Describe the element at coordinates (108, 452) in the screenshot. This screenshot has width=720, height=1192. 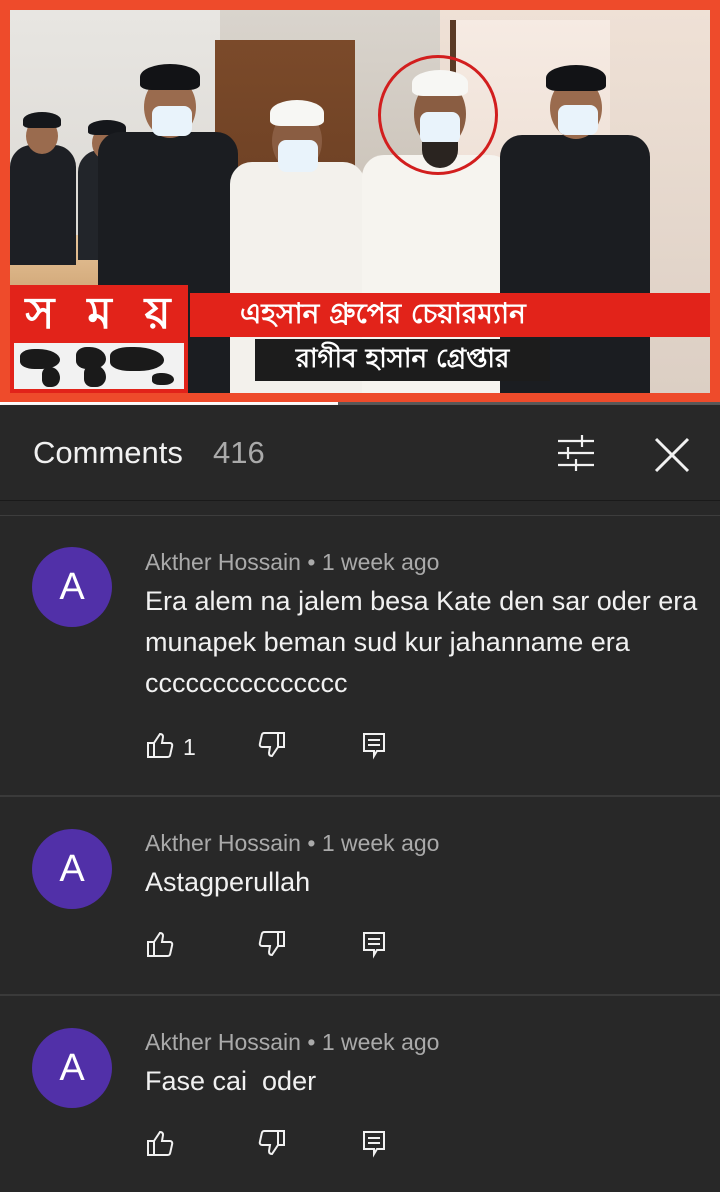
I see `comments-title: Comments` at that location.